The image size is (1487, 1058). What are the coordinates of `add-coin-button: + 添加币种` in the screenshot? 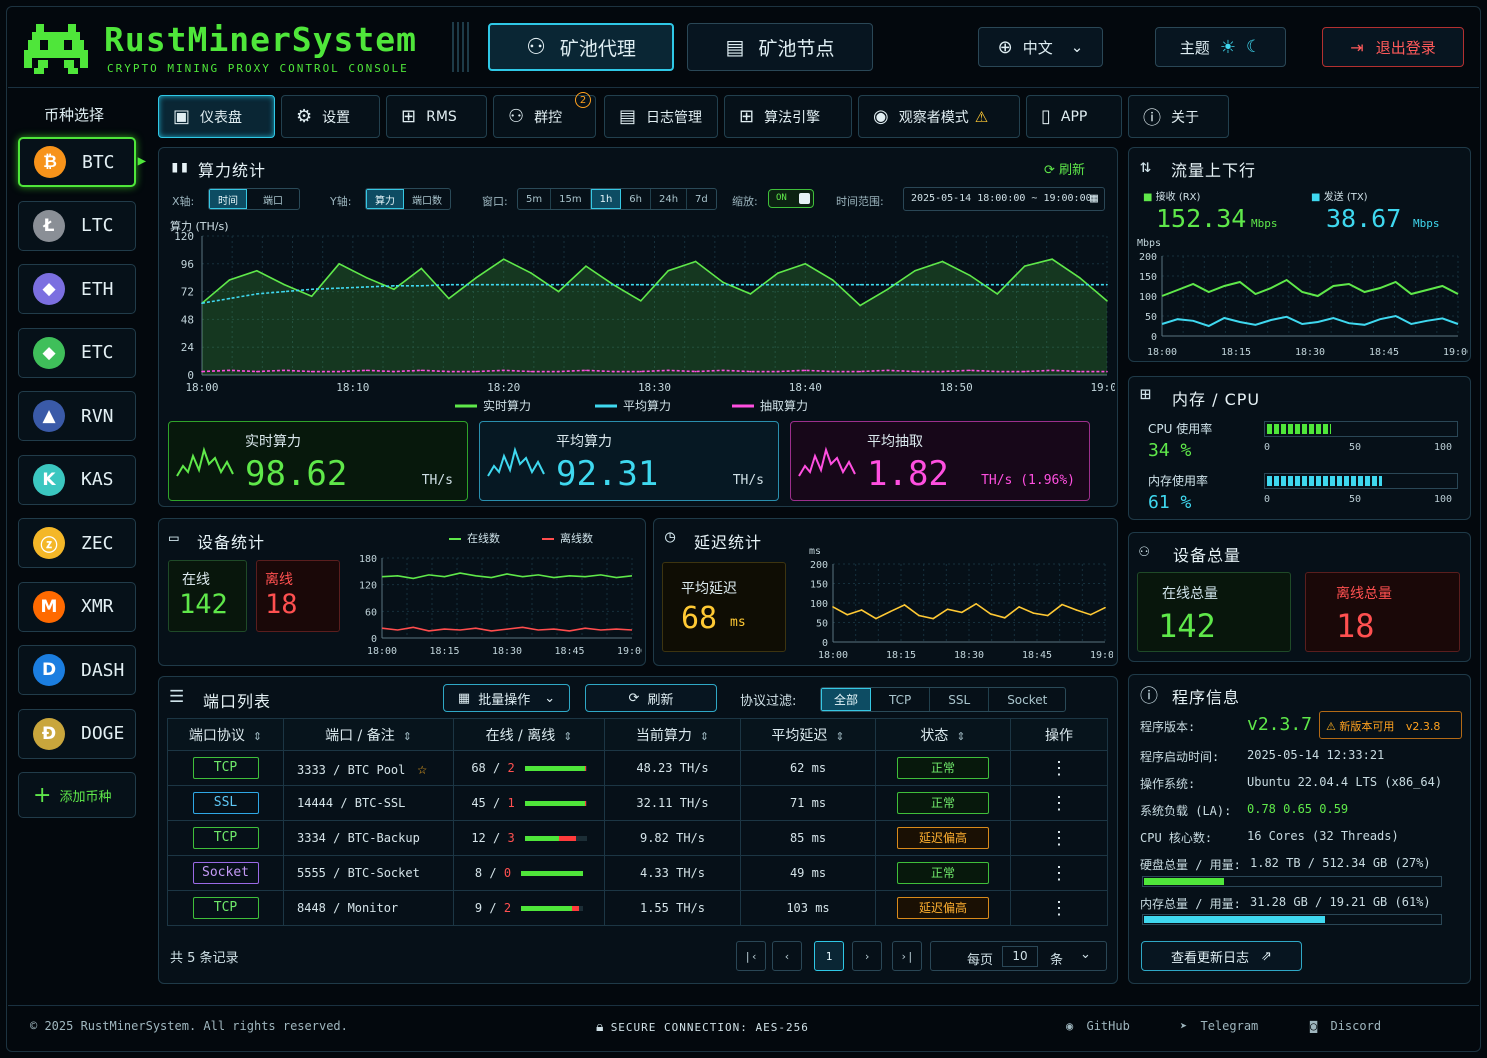 It's located at (77, 795).